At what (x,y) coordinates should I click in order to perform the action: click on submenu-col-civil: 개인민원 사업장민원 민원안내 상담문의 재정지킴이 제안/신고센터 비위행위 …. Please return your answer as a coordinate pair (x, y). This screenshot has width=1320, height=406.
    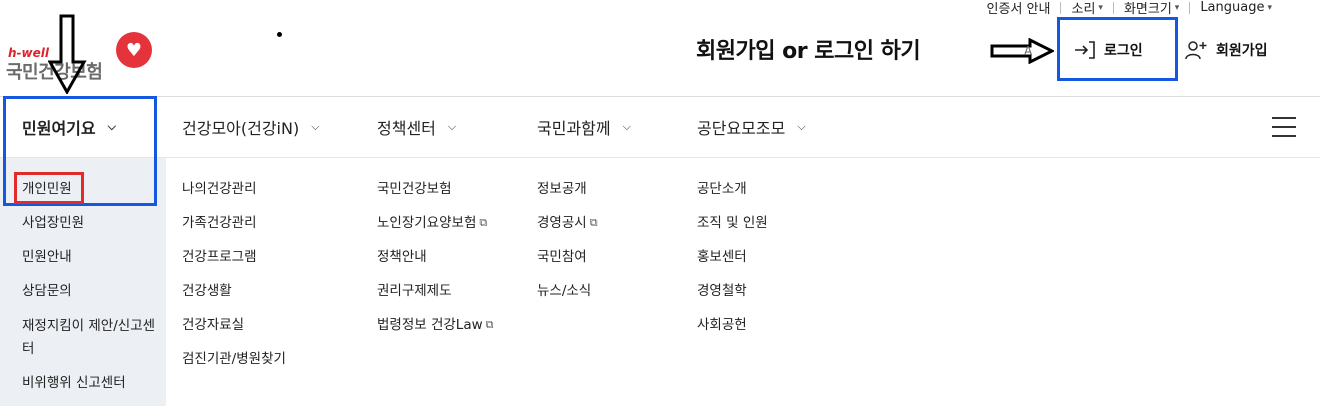
    Looking at the image, I should click on (92, 292).